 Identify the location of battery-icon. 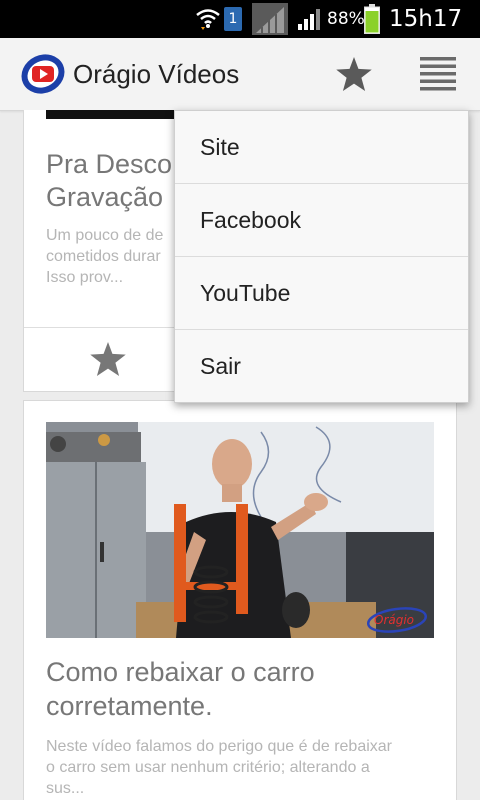
(372, 19).